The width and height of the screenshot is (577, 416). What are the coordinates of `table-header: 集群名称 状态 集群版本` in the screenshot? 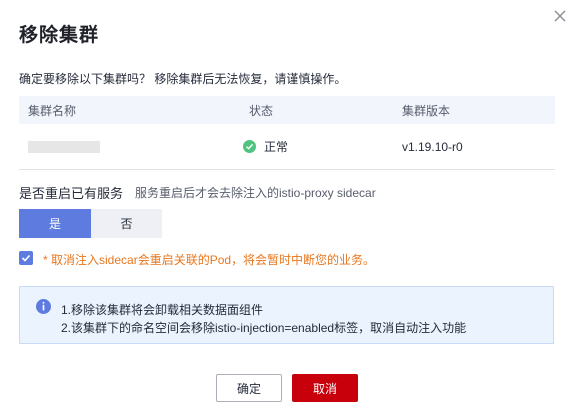 It's located at (287, 110).